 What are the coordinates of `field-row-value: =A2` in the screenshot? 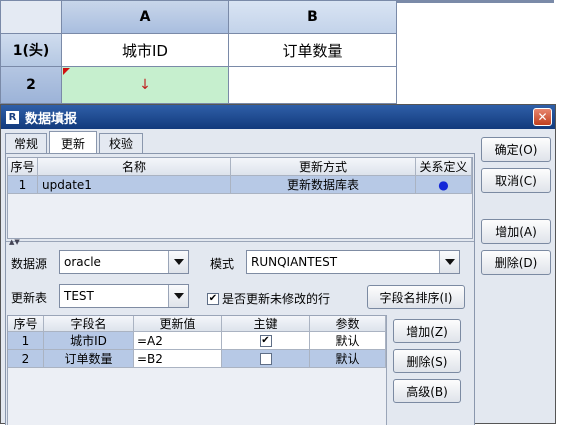 It's located at (178, 341).